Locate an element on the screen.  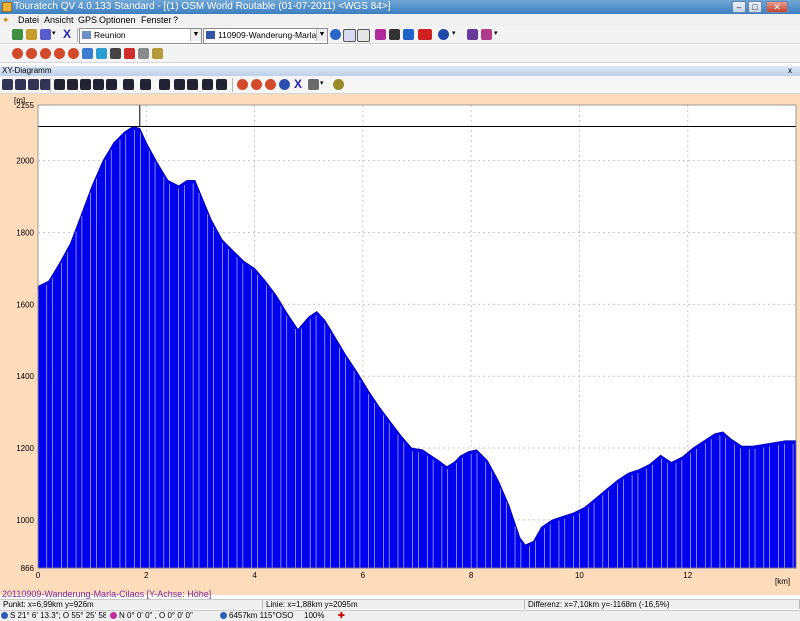
tool-icon is located at coordinates (486, 34).